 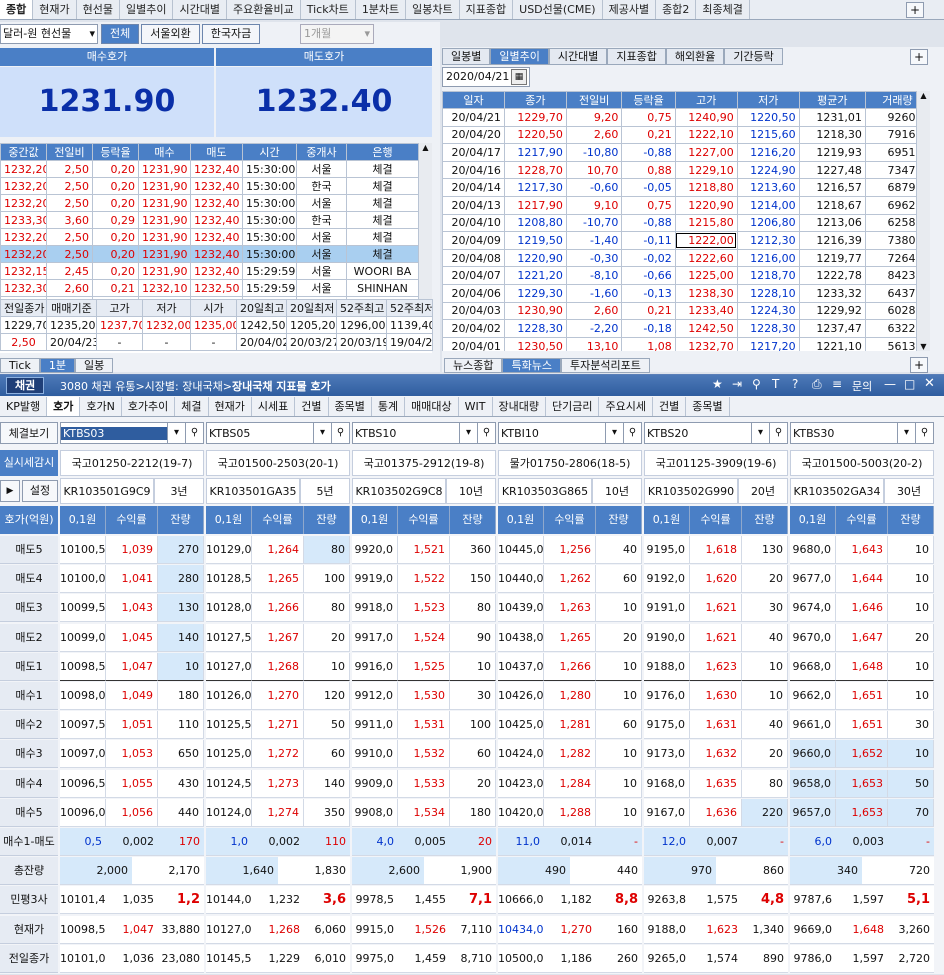 What do you see at coordinates (181, 579) in the screenshot?
I see `quote-cell: 280` at bounding box center [181, 579].